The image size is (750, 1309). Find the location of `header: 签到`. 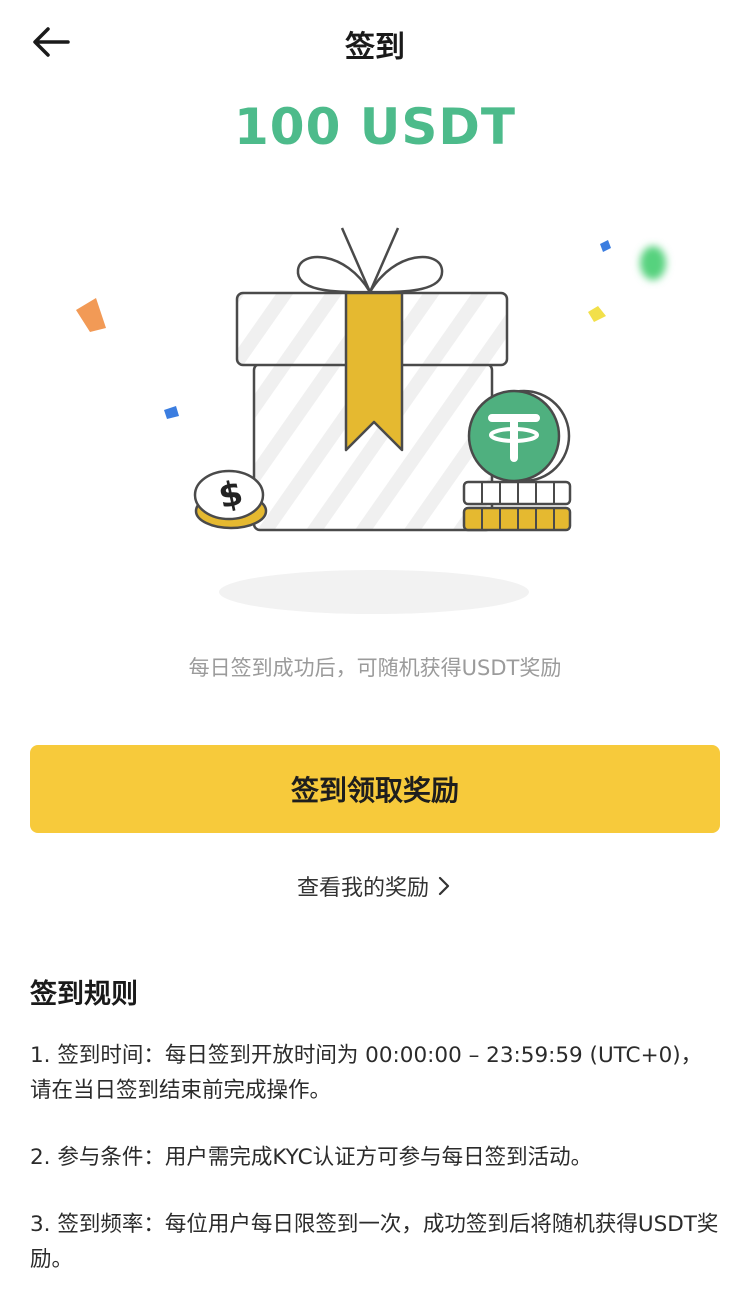

header: 签到 is located at coordinates (375, 42).